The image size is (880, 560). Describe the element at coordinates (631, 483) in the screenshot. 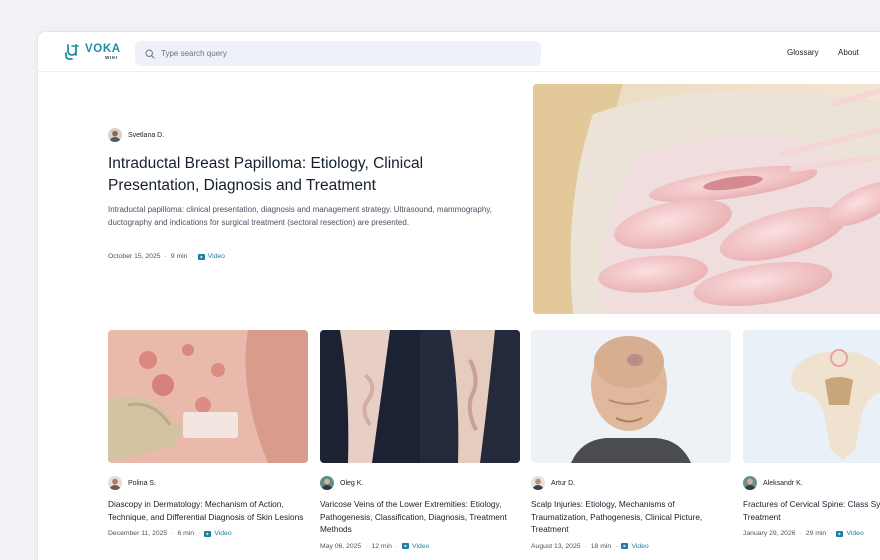

I see `card-author: Artur D.` at that location.